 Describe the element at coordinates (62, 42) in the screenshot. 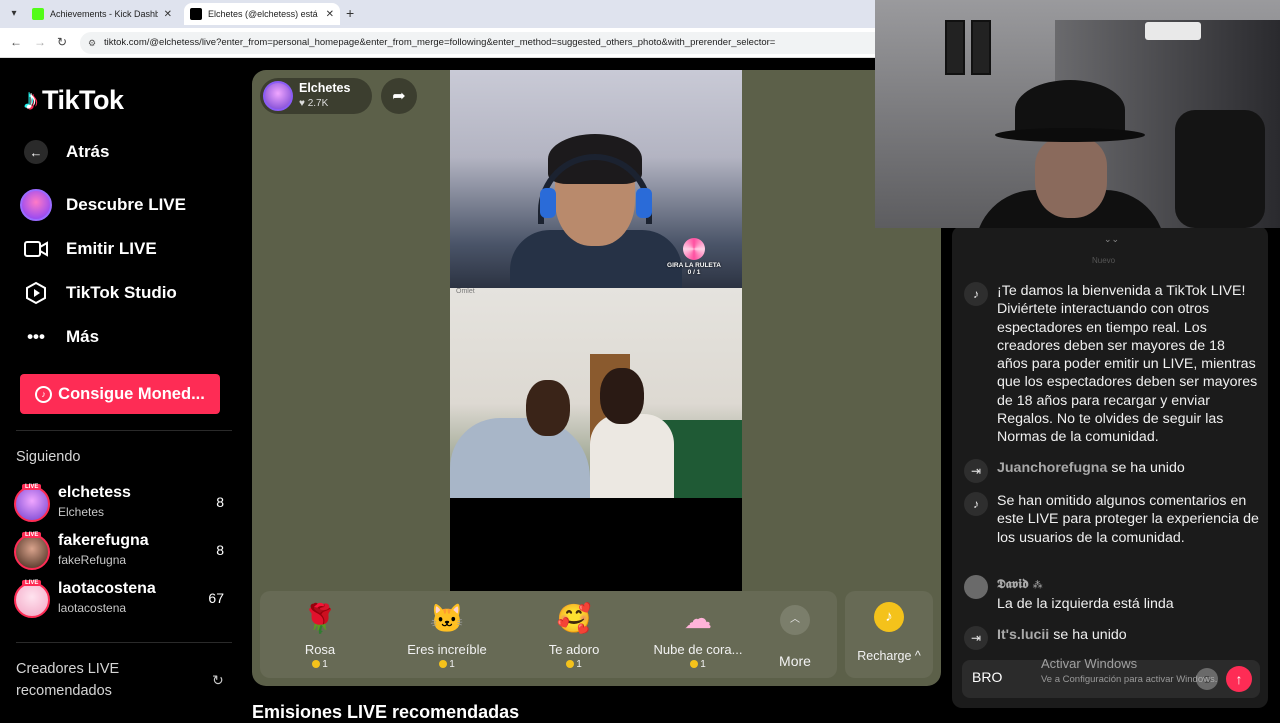

I see `reload-icon: ↻` at that location.